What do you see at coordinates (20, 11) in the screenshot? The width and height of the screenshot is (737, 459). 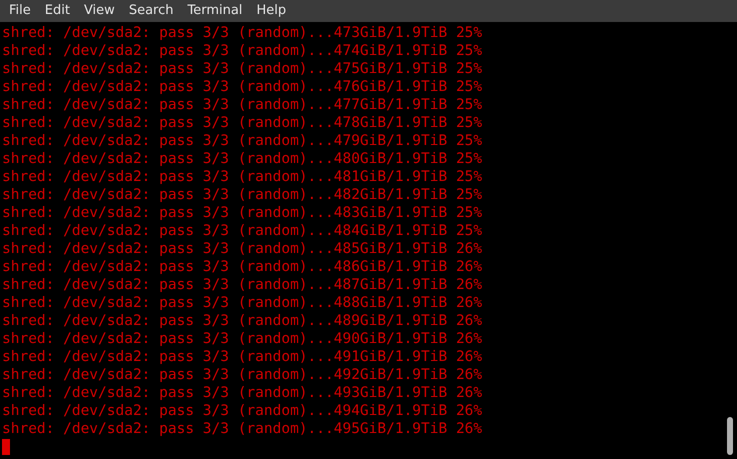 I see `menu-item: File` at bounding box center [20, 11].